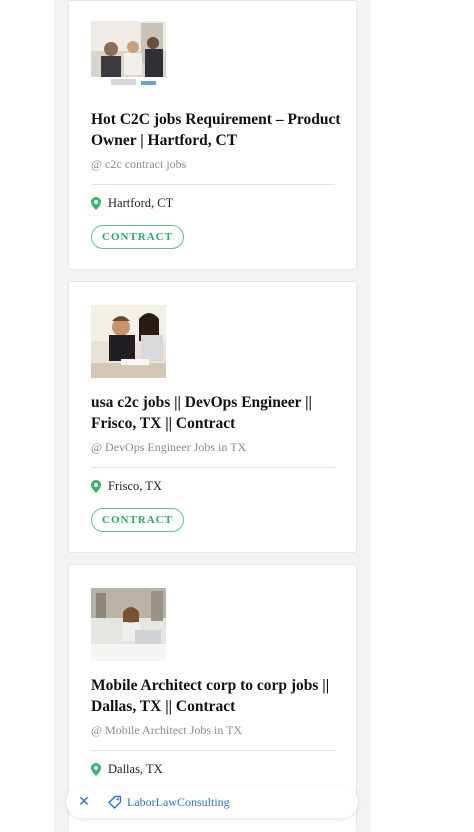 The height and width of the screenshot is (832, 474). I want to click on location-text: Dallas, TX, so click(135, 769).